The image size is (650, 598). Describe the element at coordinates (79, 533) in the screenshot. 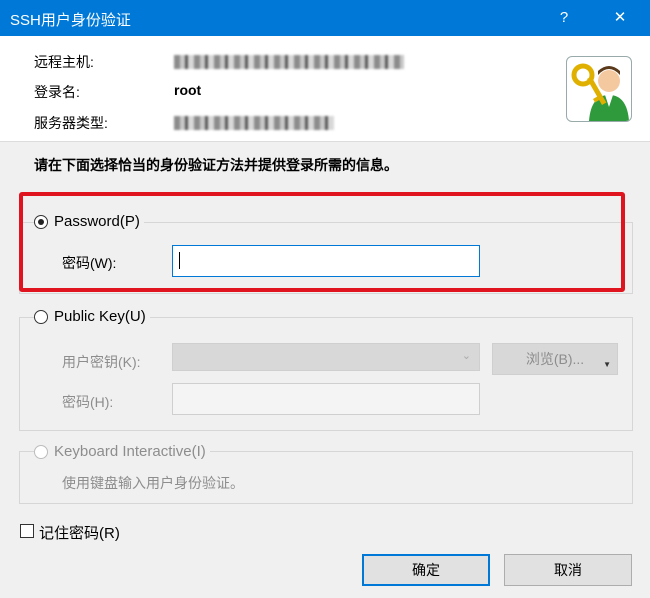

I see `remember-password-label: 记住密码(R)` at that location.